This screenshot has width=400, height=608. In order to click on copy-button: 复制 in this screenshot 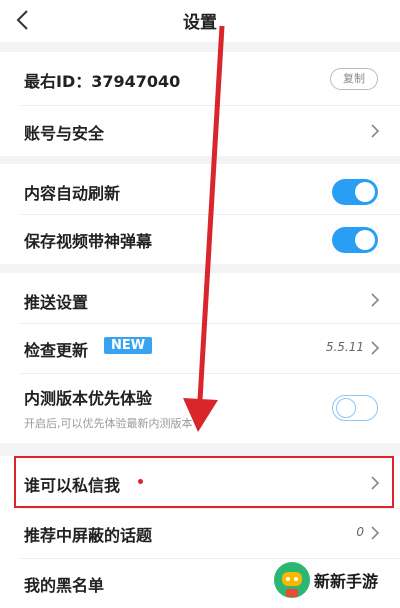, I will do `click(354, 79)`.